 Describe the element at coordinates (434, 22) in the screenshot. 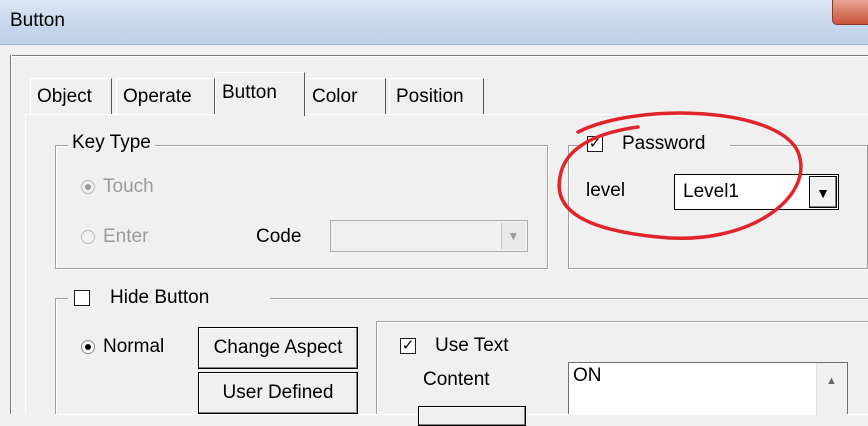

I see `title-bar` at that location.